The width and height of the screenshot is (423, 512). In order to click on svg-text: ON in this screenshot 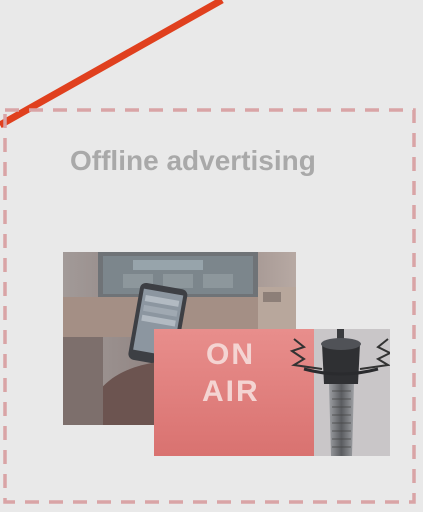, I will do `click(230, 354)`.